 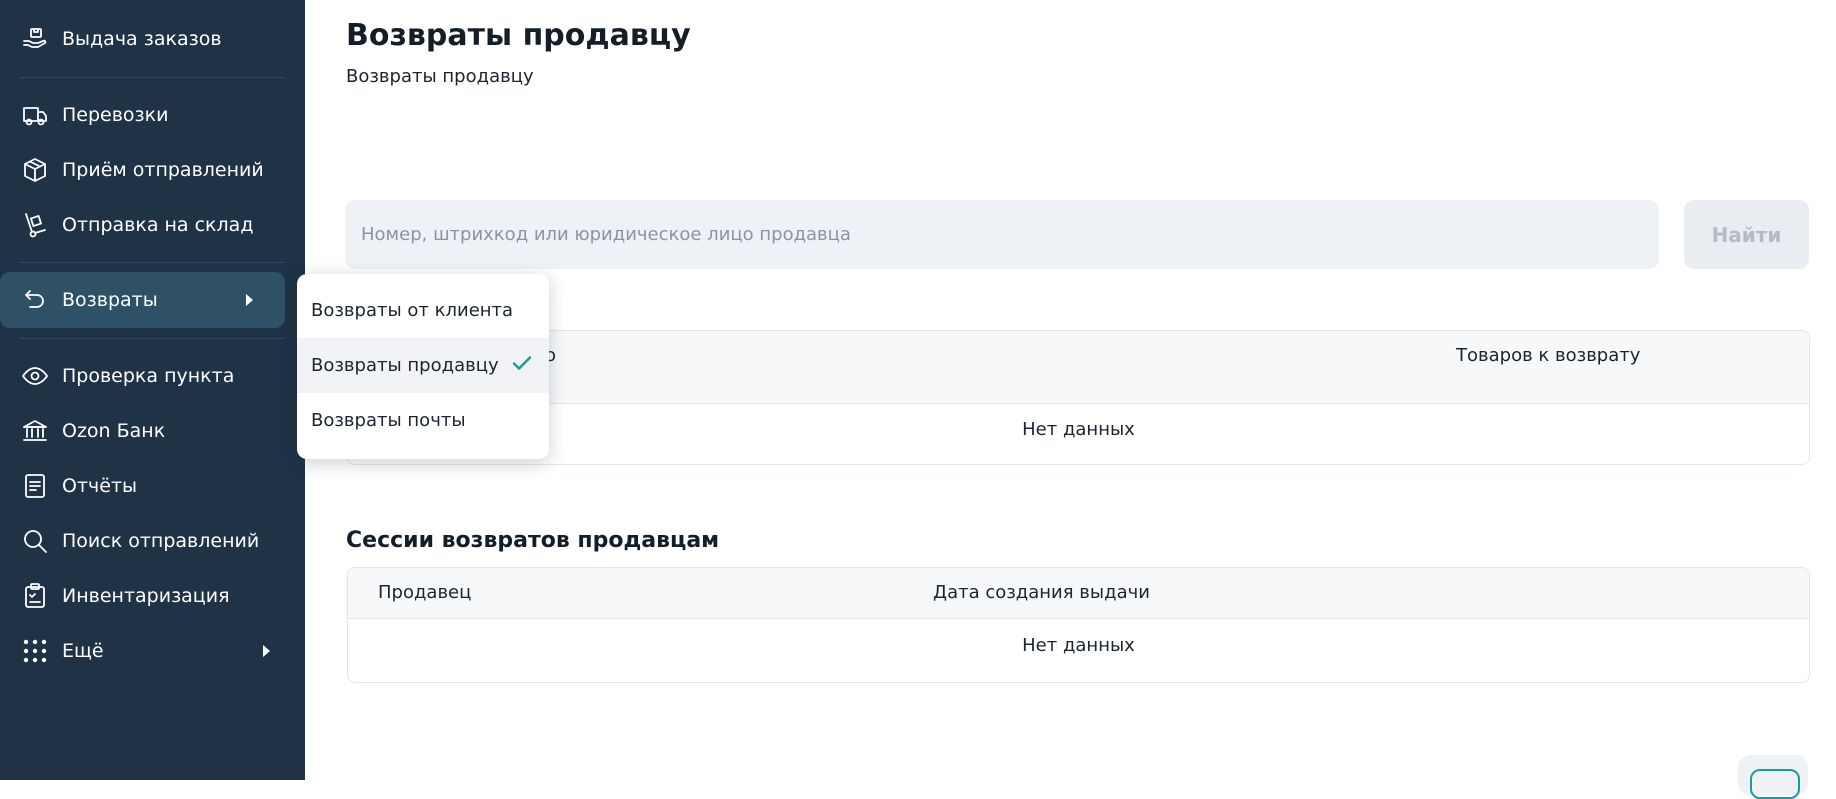 I want to click on sidebar-item-point-check: Проверка пункта, so click(x=152, y=375).